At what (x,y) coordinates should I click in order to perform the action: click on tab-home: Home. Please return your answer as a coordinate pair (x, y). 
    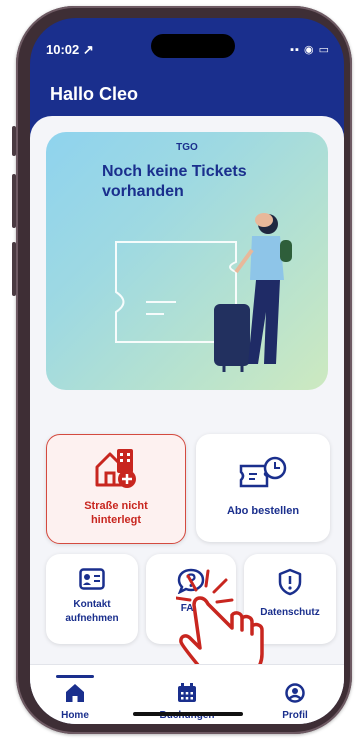
    Looking at the image, I should click on (75, 698).